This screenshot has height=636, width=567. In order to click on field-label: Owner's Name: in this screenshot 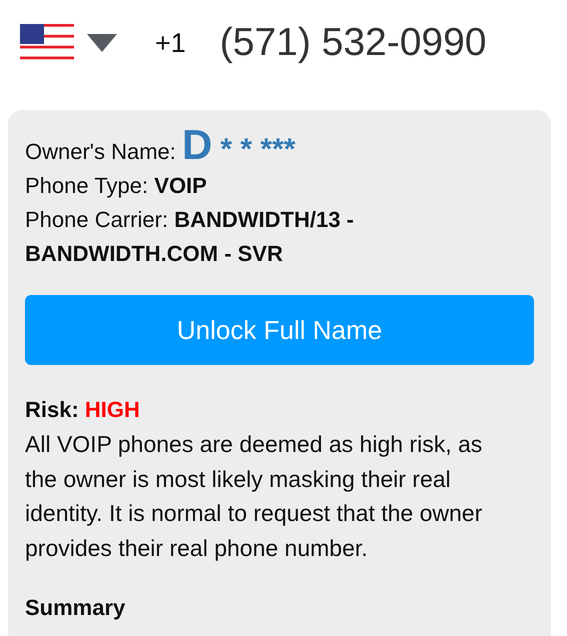, I will do `click(100, 151)`.